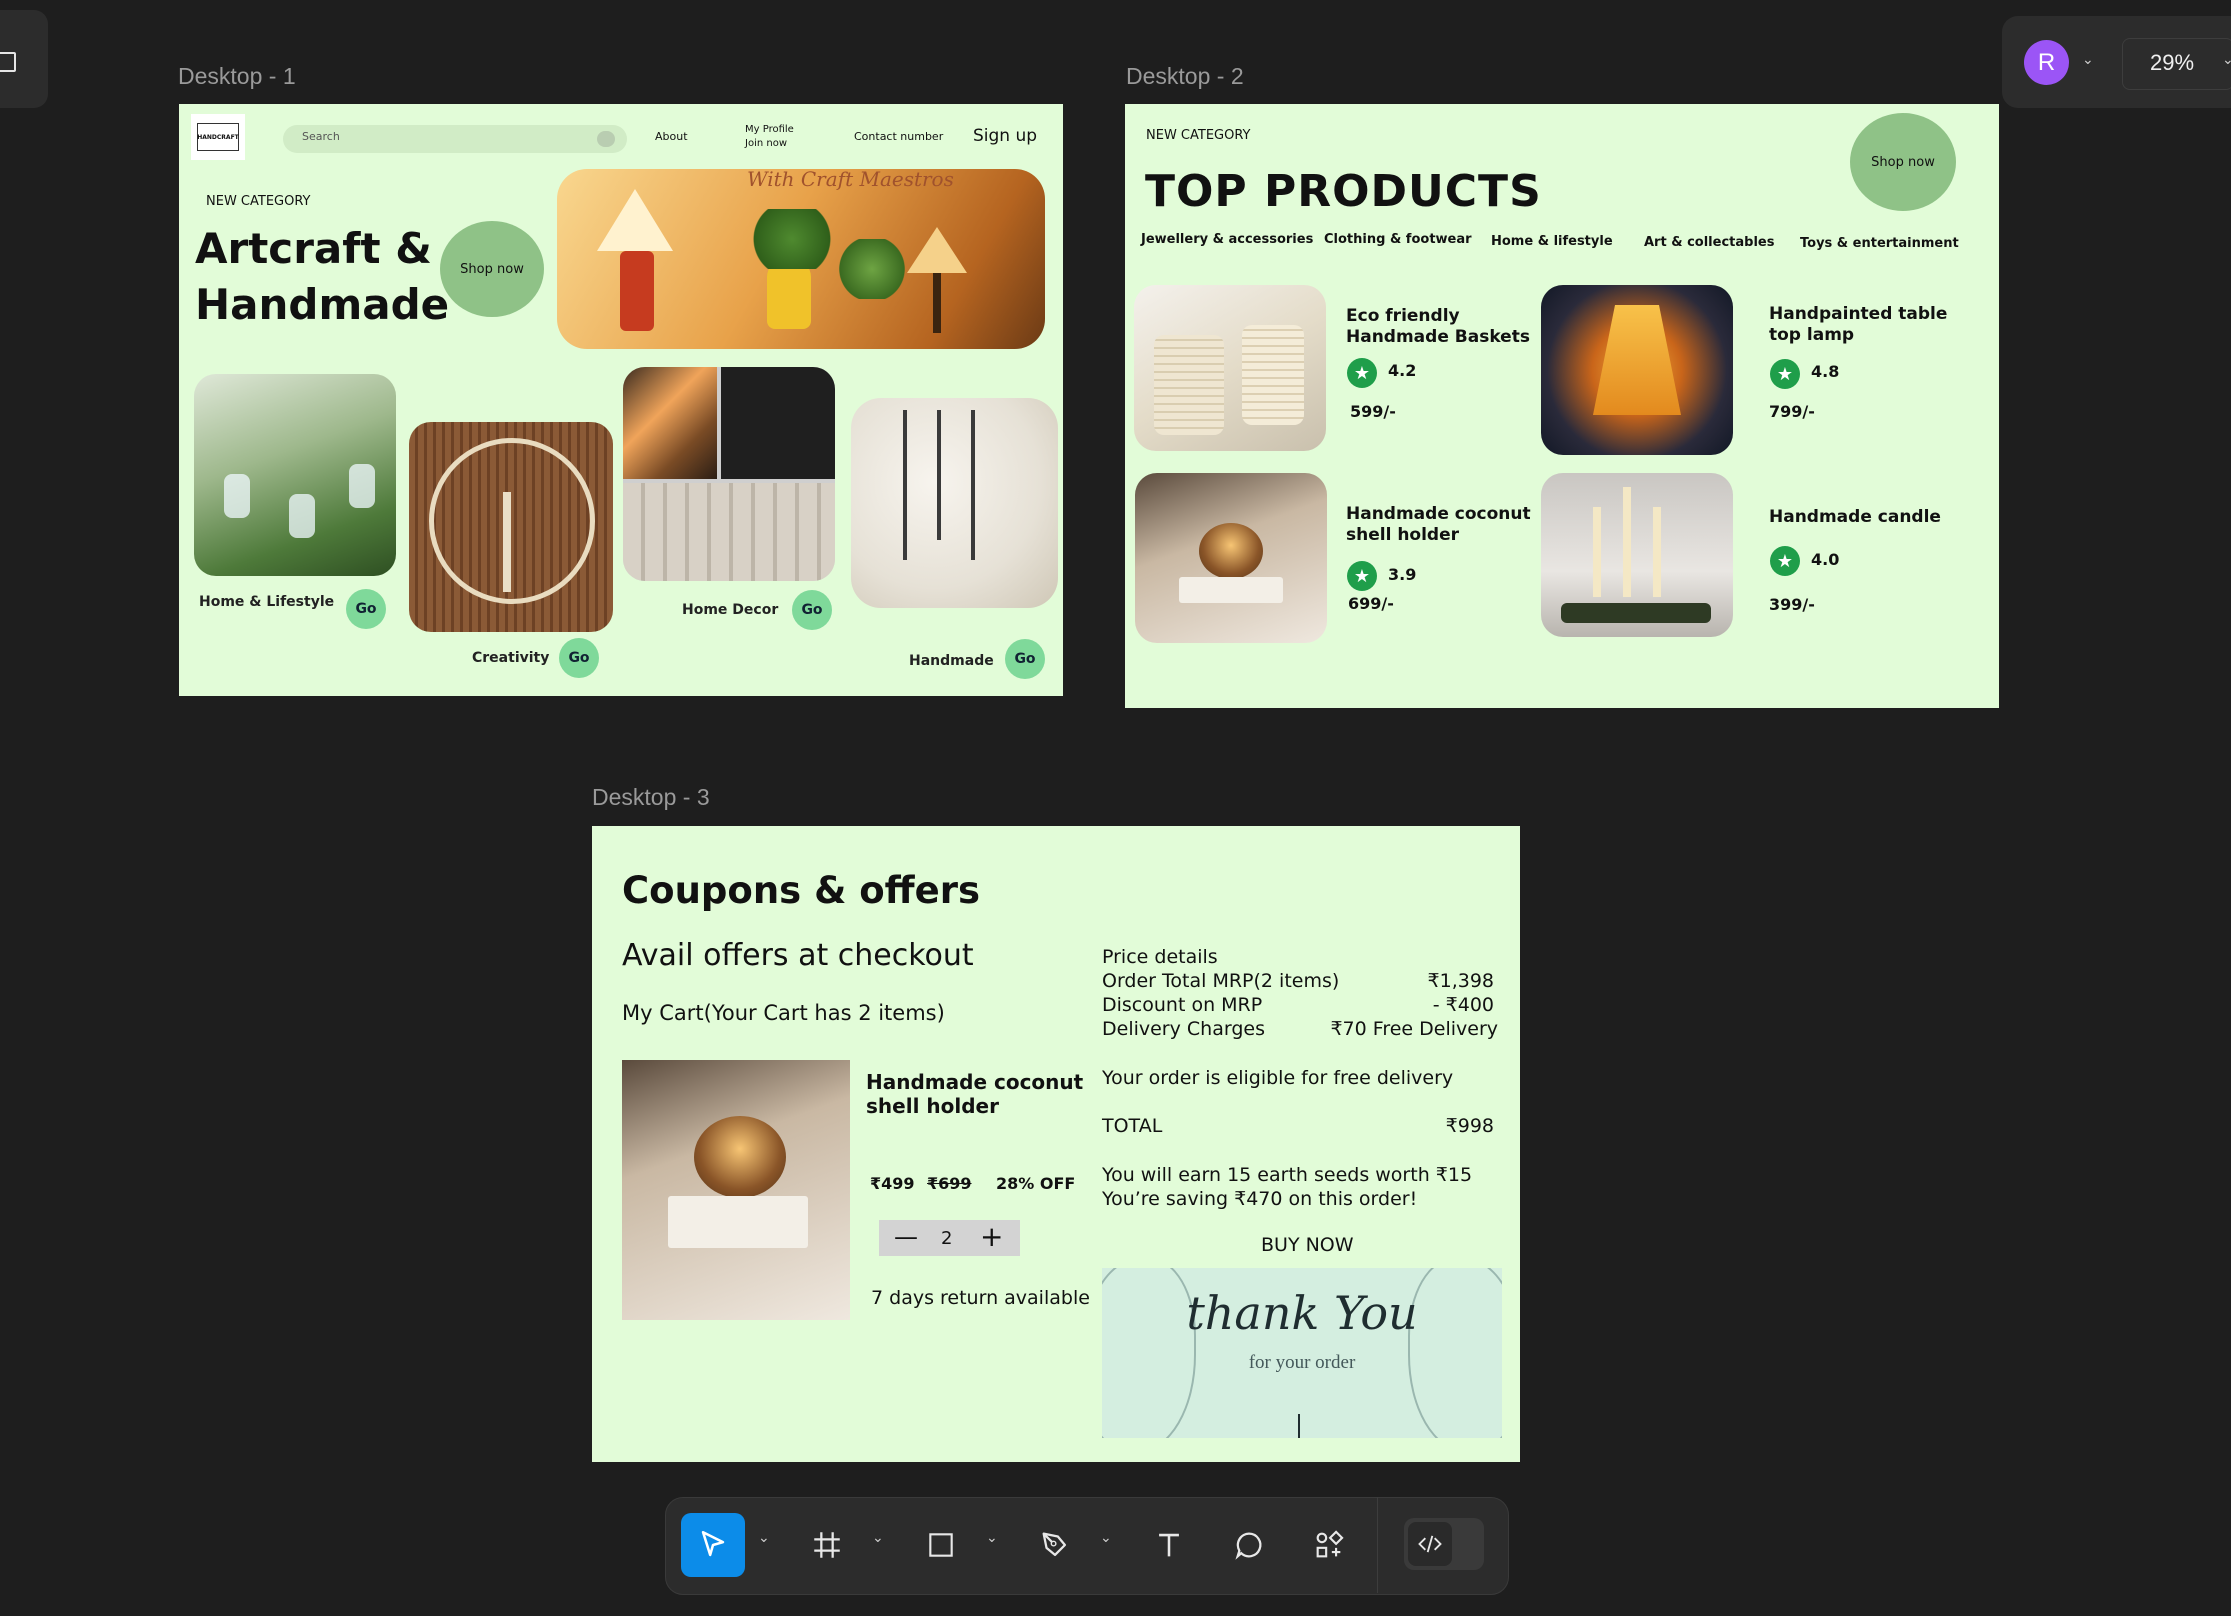 This screenshot has height=1616, width=2231. Describe the element at coordinates (954, 503) in the screenshot. I see `card-image-handmade` at that location.